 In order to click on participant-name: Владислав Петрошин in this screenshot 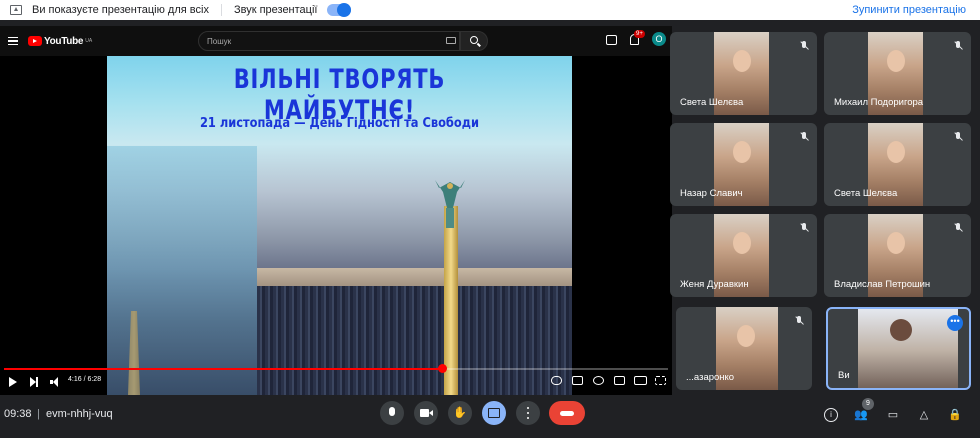, I will do `click(882, 284)`.